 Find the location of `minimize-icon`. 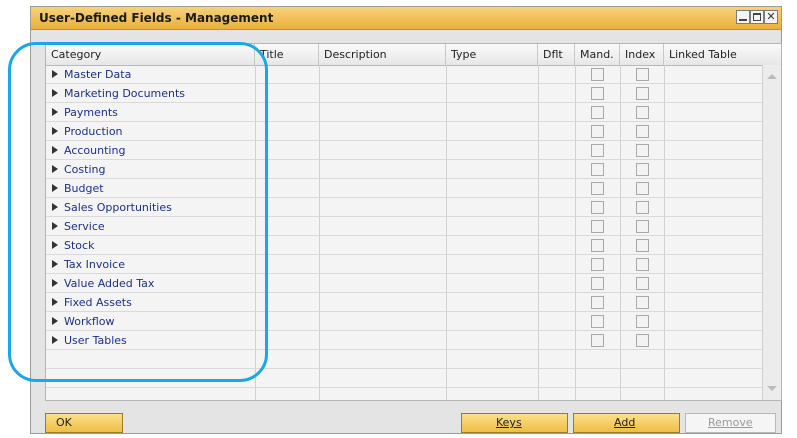

minimize-icon is located at coordinates (743, 17).